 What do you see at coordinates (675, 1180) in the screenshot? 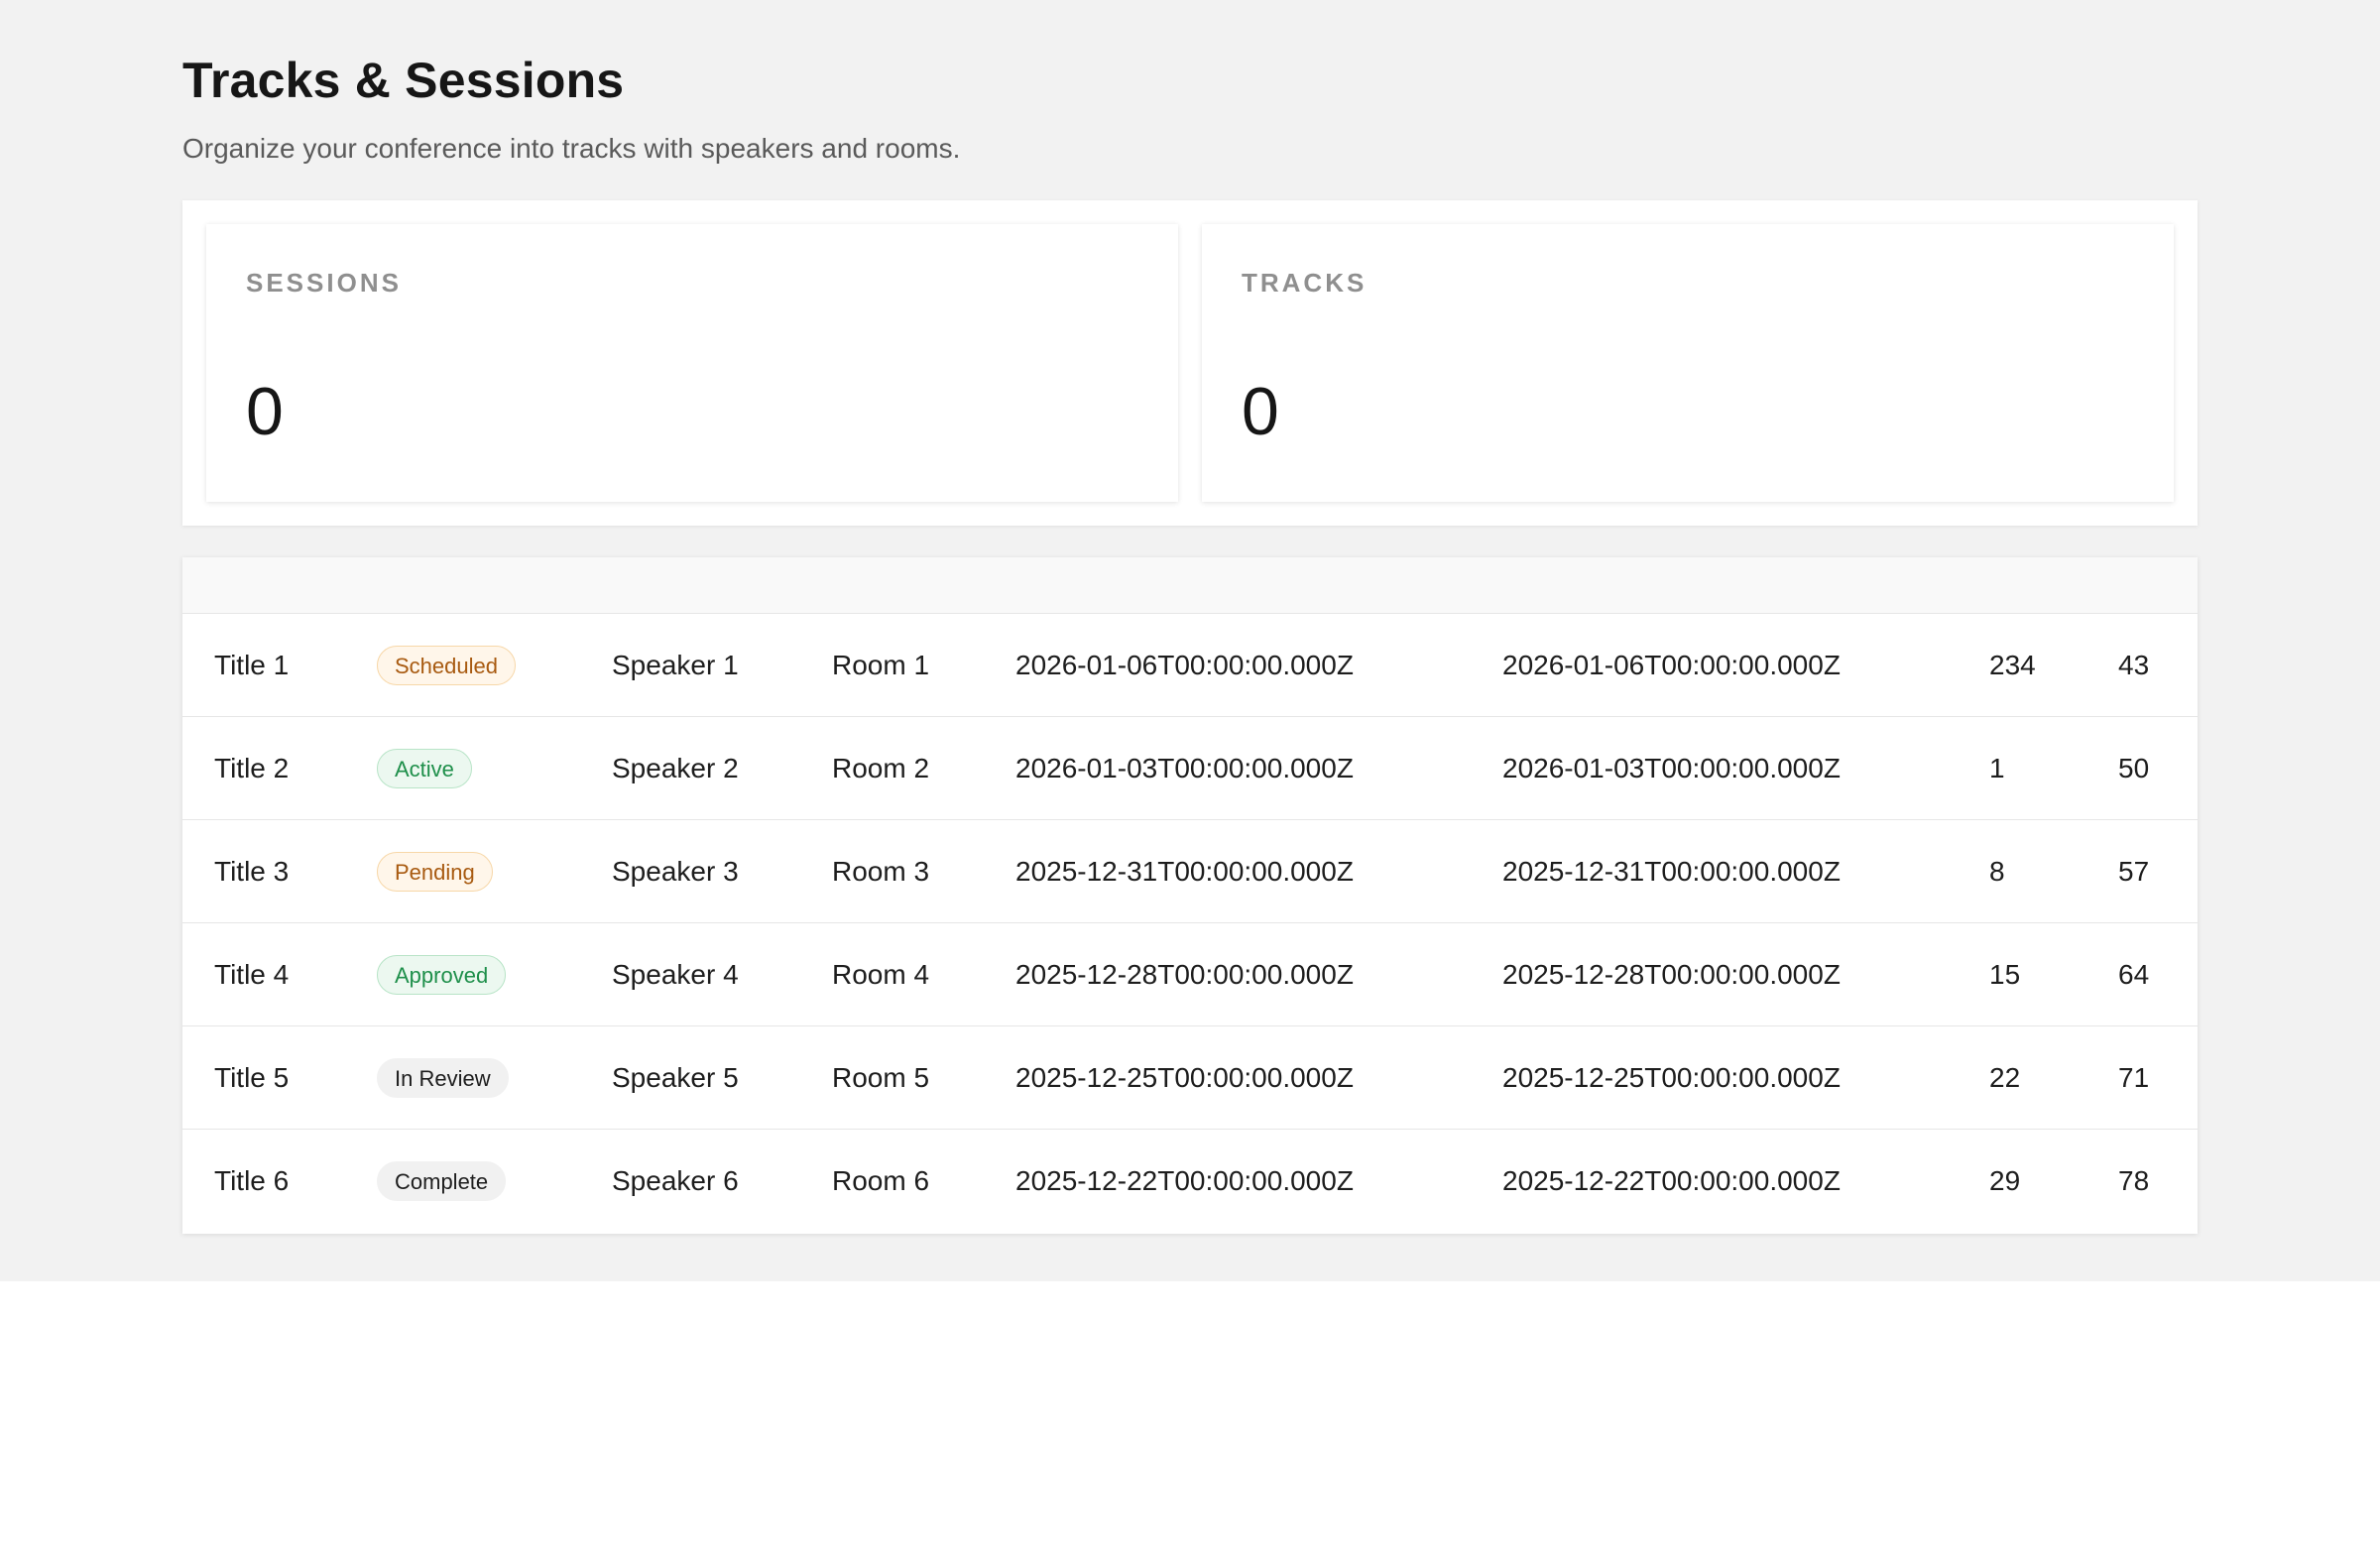
I see `session-speaker: Speaker 6` at bounding box center [675, 1180].